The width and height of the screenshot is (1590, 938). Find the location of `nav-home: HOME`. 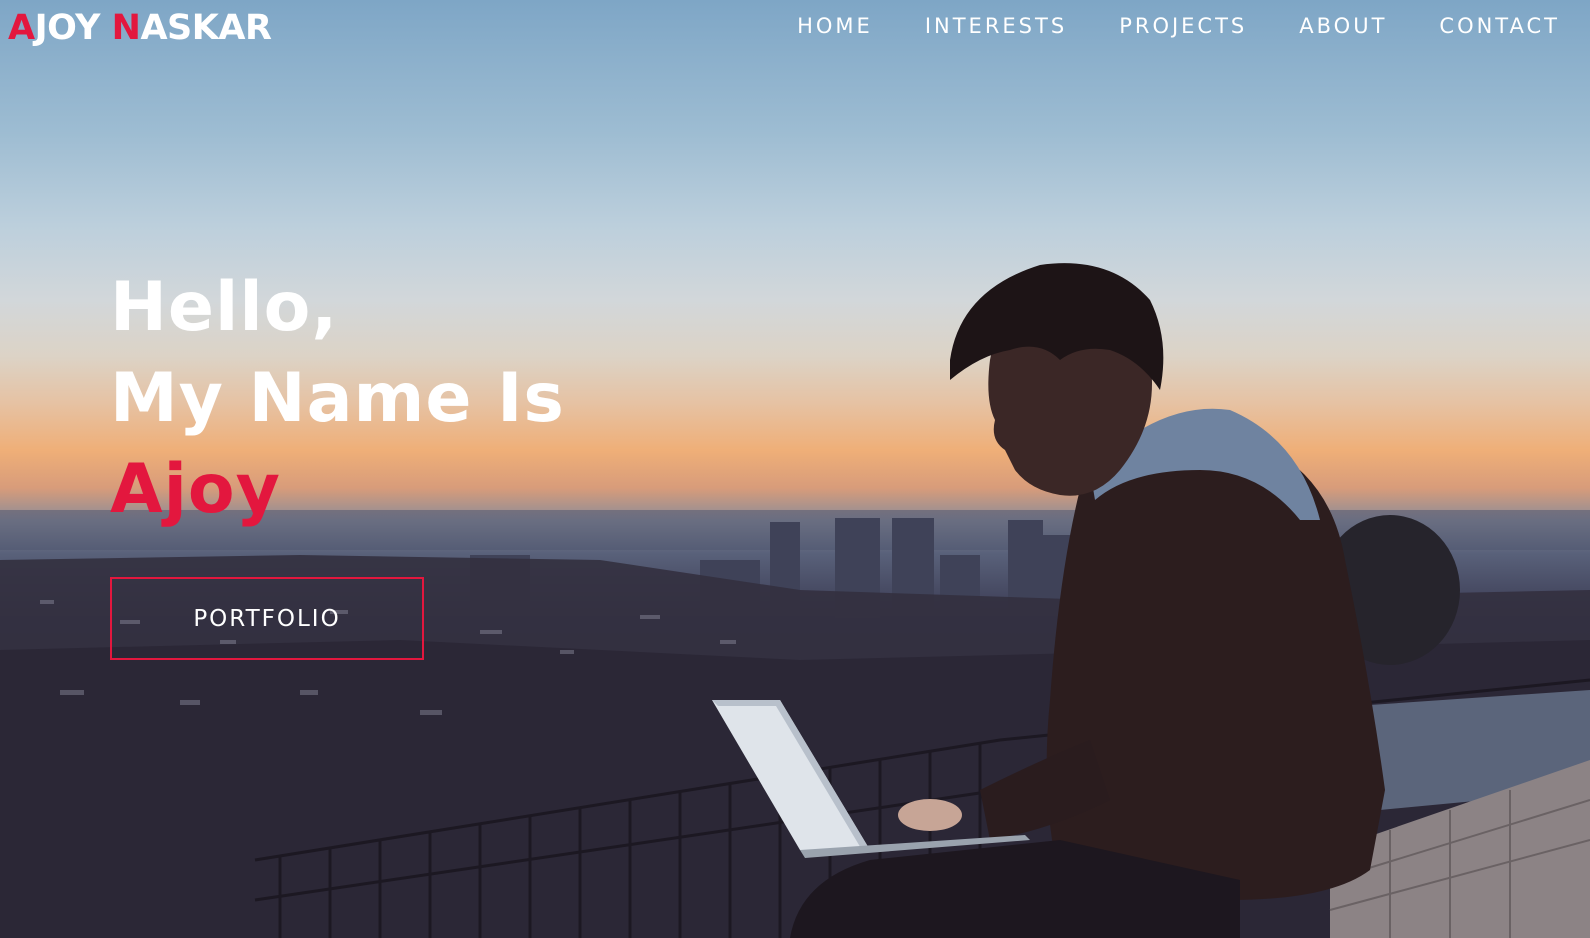

nav-home: HOME is located at coordinates (835, 26).